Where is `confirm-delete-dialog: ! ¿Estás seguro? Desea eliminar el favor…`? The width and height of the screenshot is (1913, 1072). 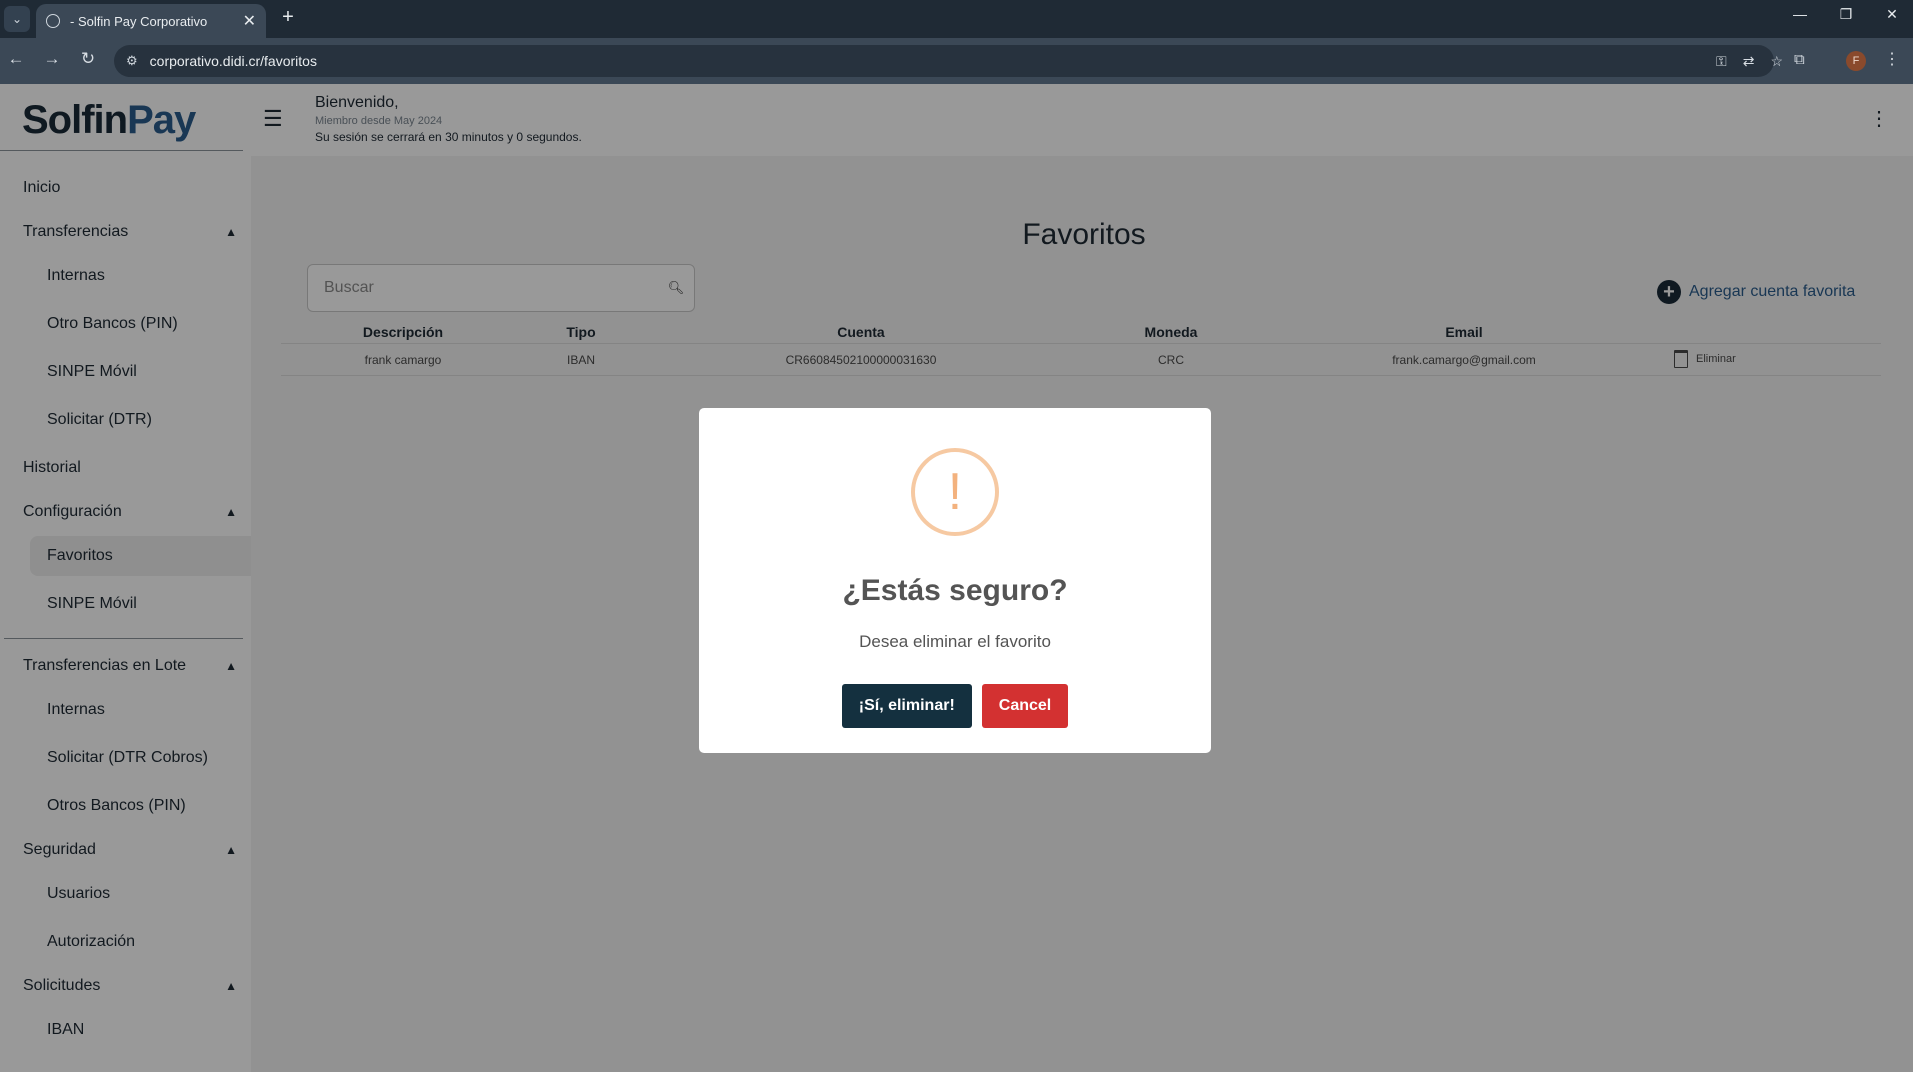 confirm-delete-dialog: ! ¿Estás seguro? Desea eliminar el favor… is located at coordinates (955, 580).